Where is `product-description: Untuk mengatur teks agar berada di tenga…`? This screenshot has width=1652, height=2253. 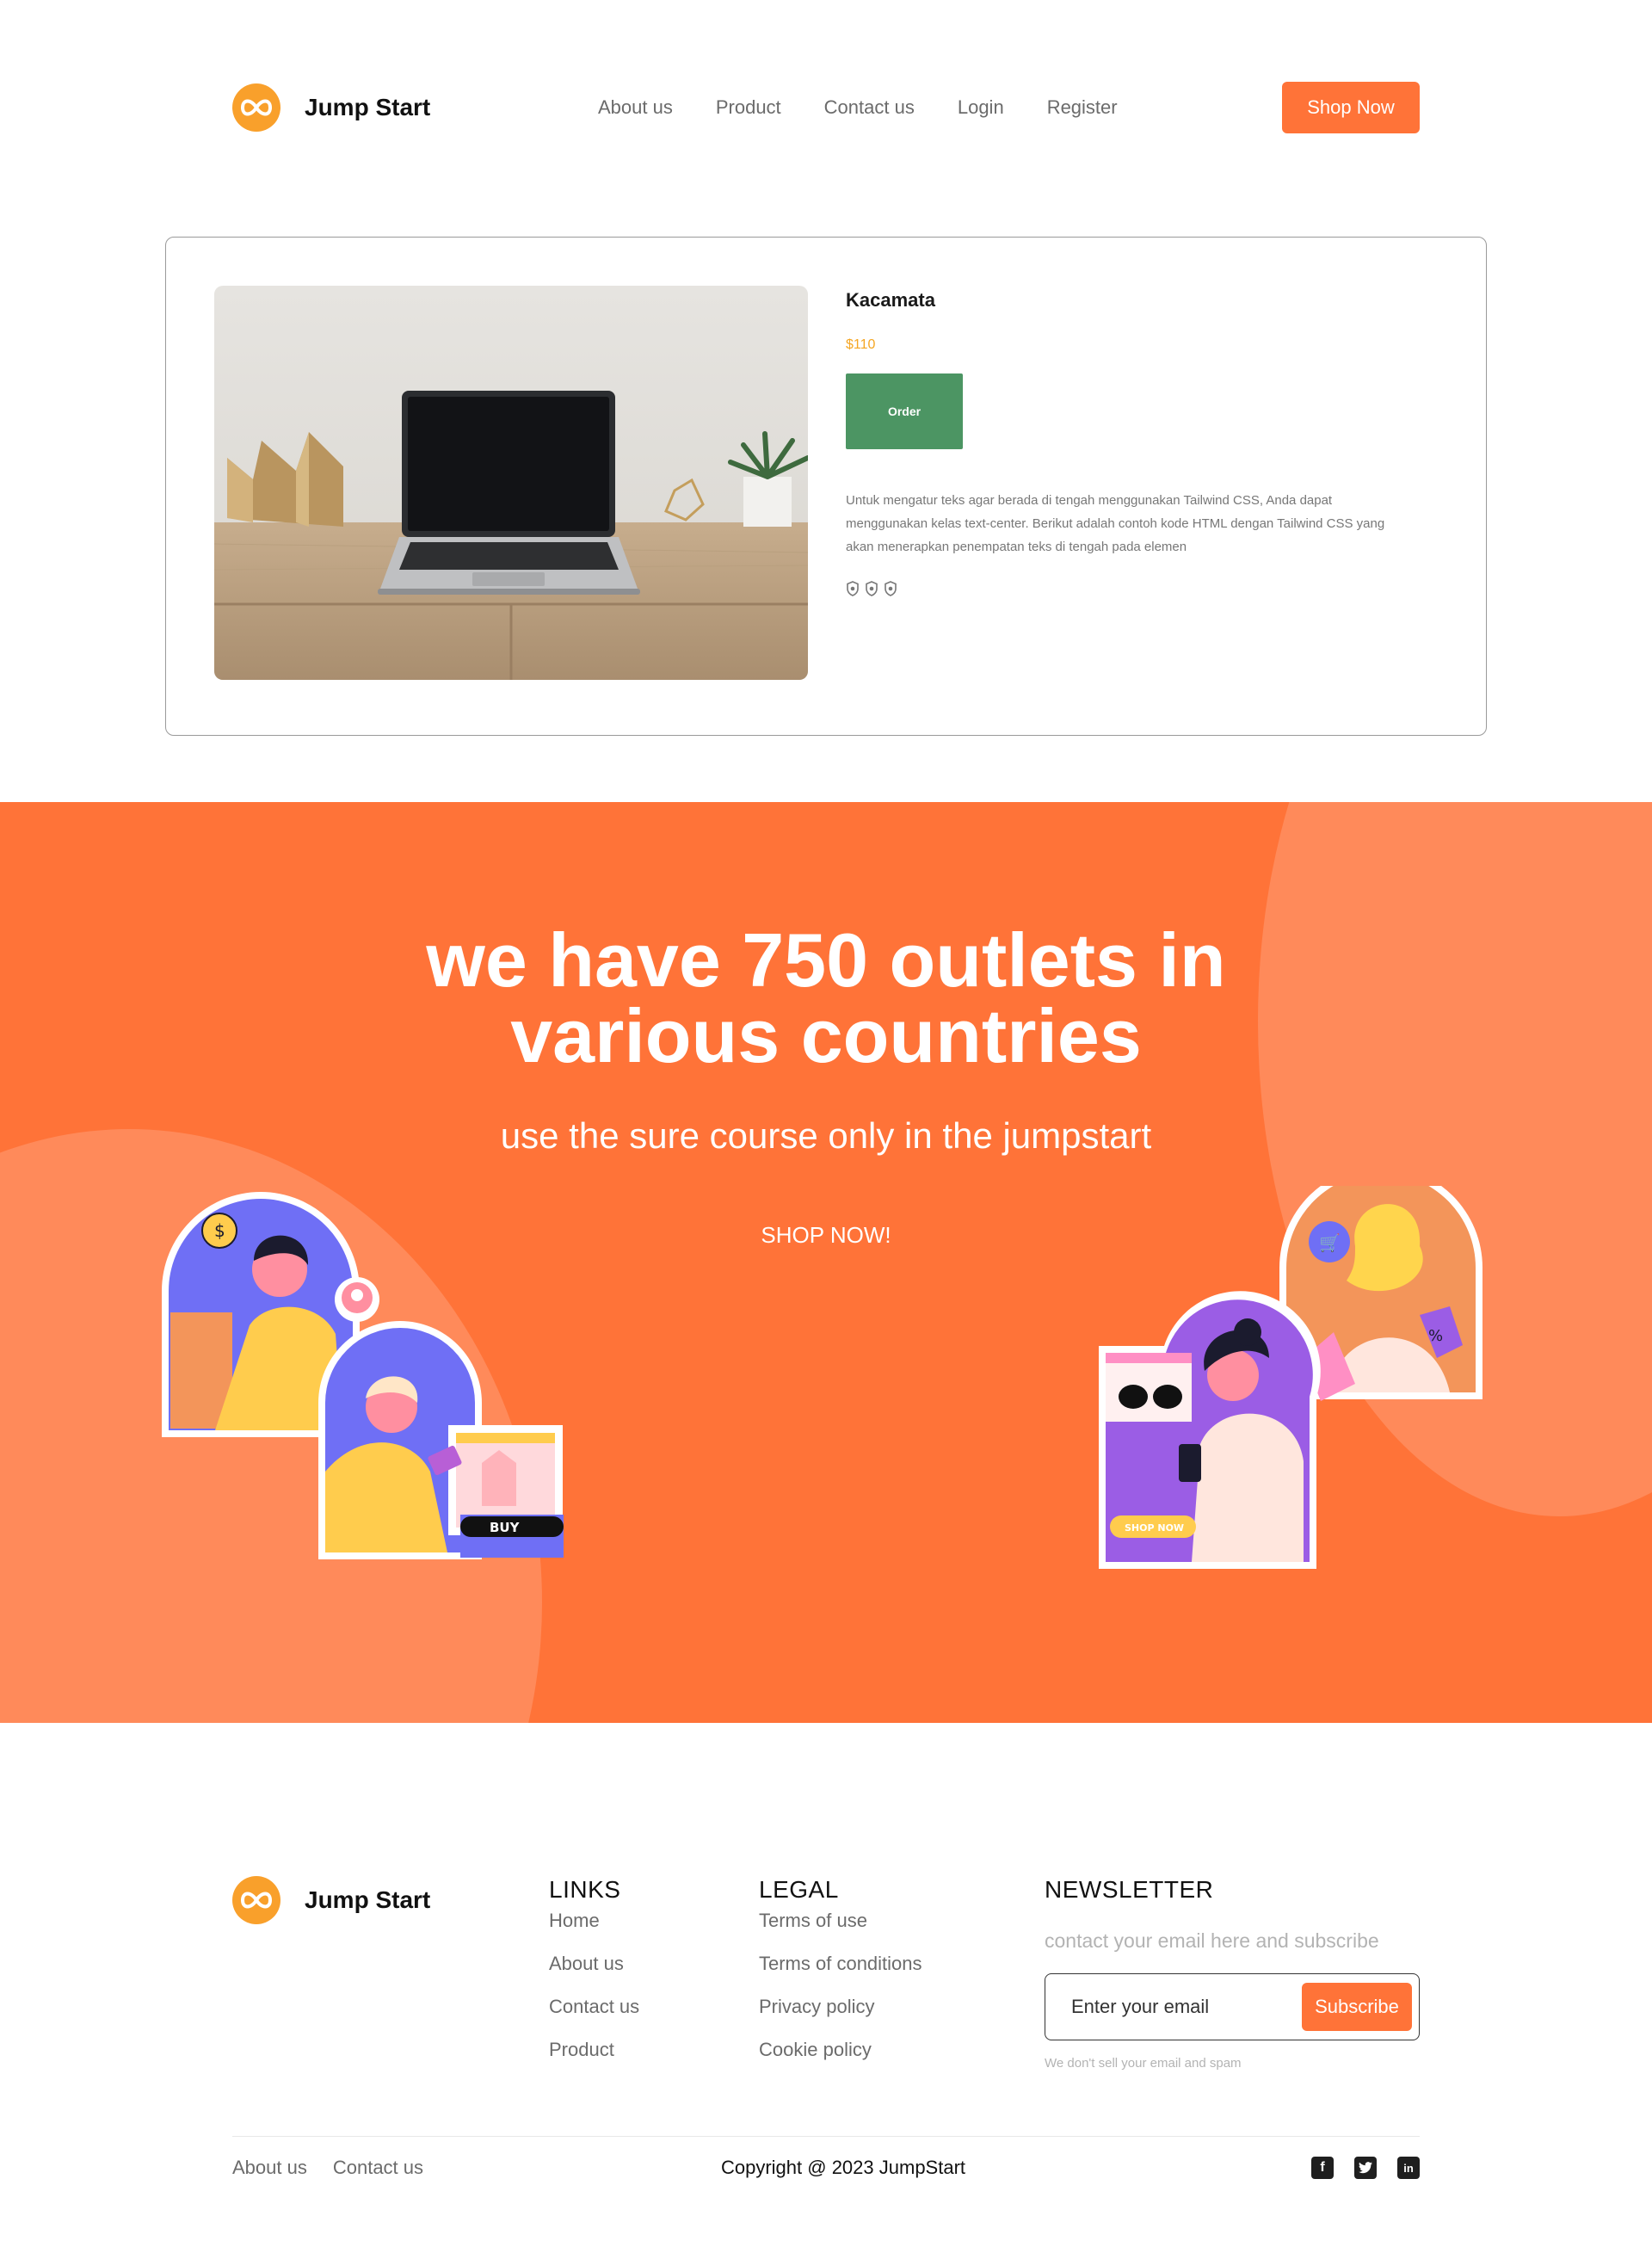
product-description: Untuk mengatur teks agar berada di tenga… is located at coordinates (1115, 523).